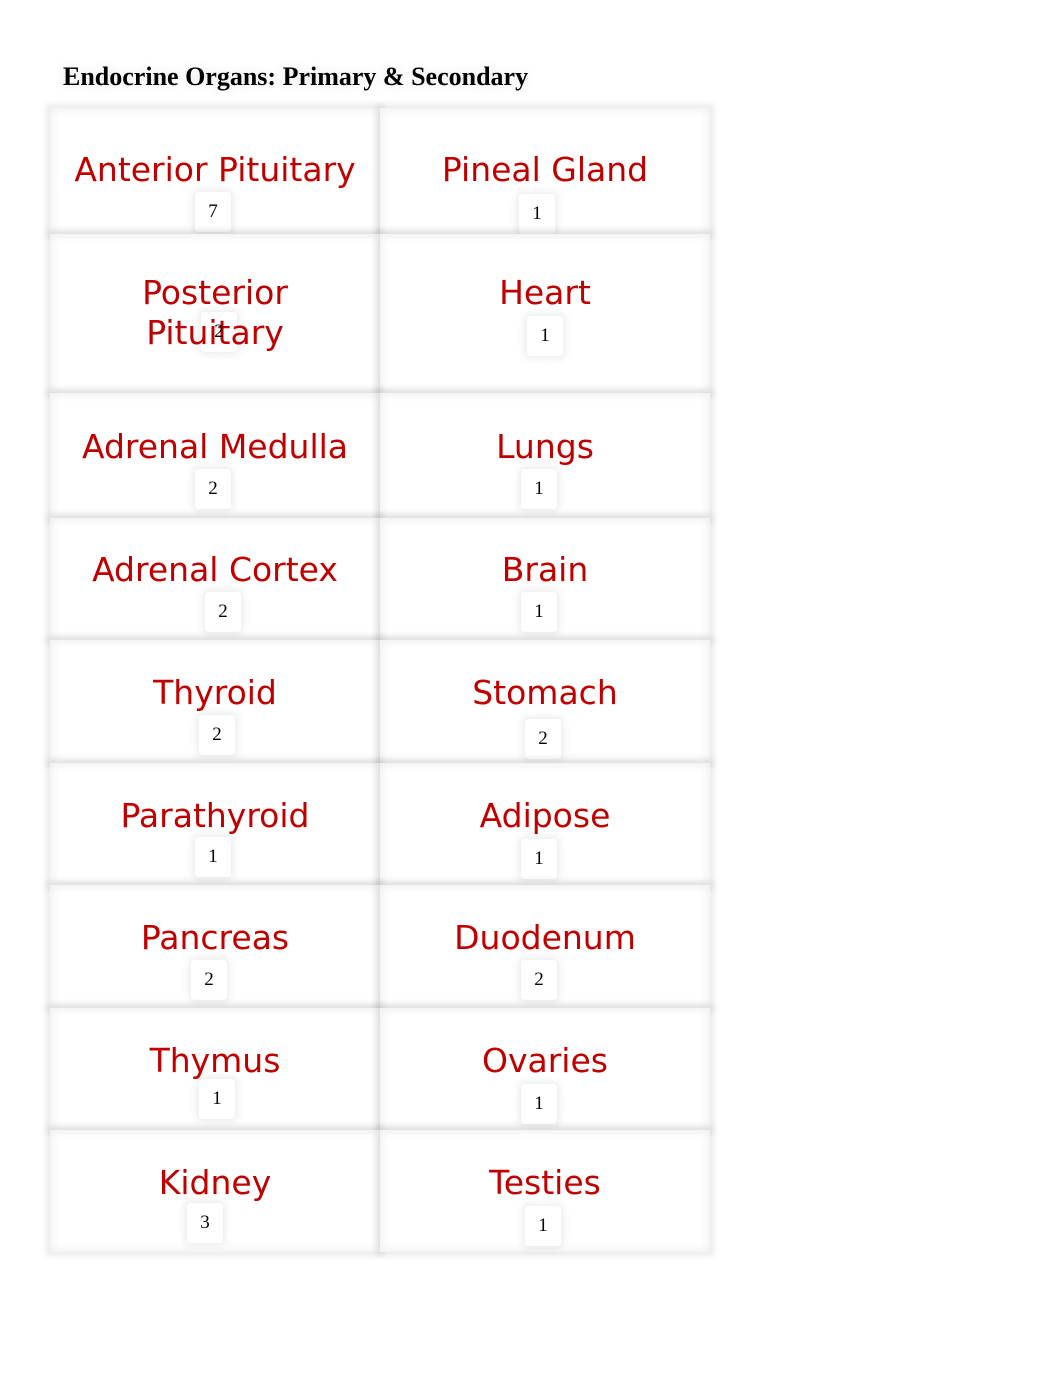 This screenshot has width=1062, height=1377. I want to click on organ-cell: Testies 1, so click(545, 1191).